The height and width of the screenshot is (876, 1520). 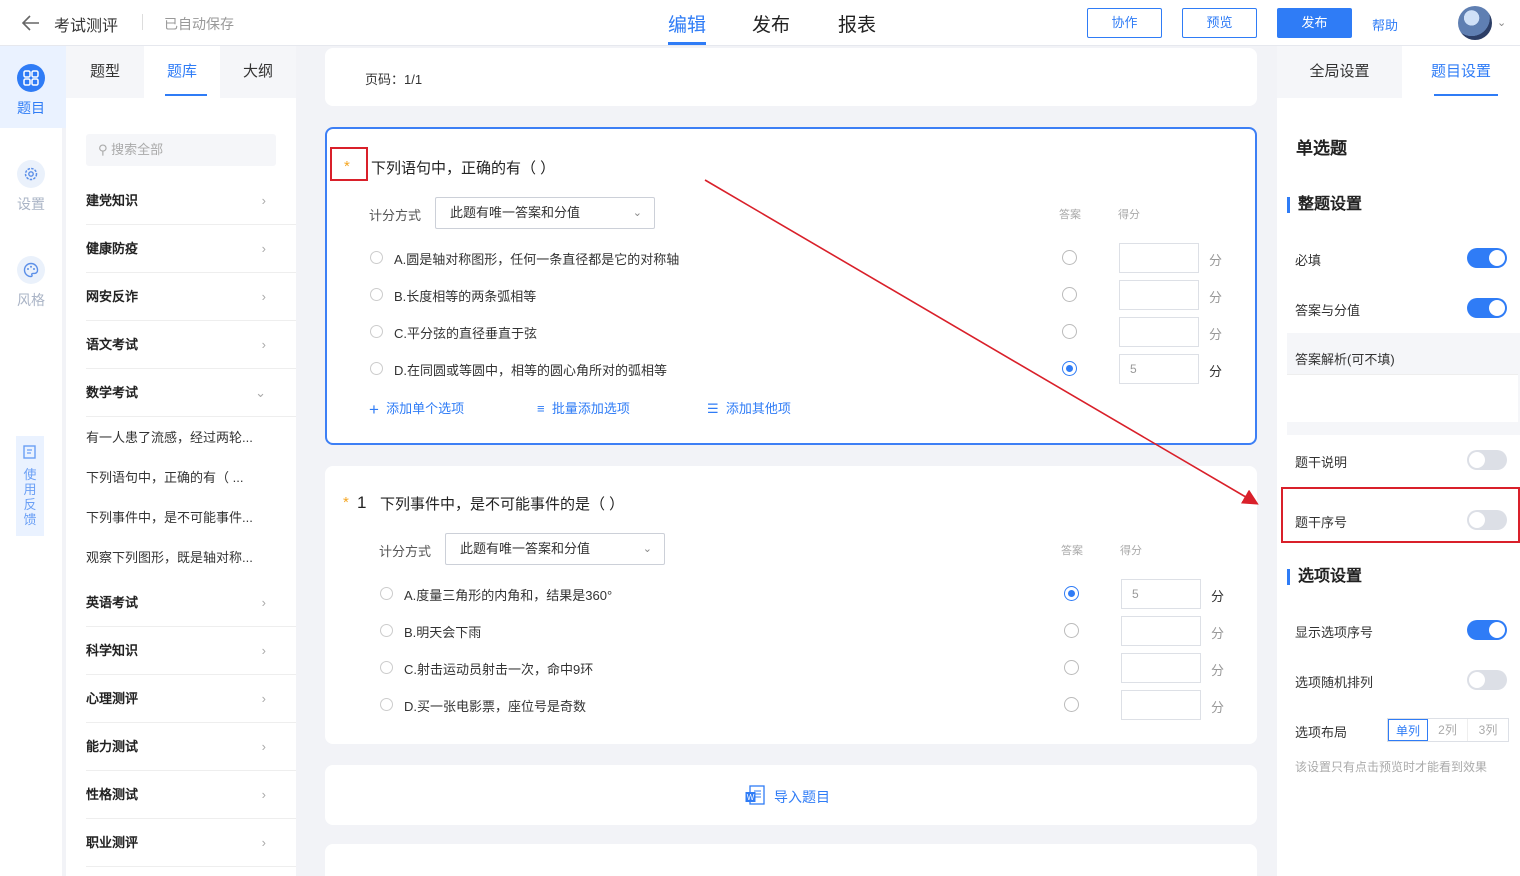 What do you see at coordinates (465, 295) in the screenshot?
I see `option-text: B.长度相等的两条弧相等` at bounding box center [465, 295].